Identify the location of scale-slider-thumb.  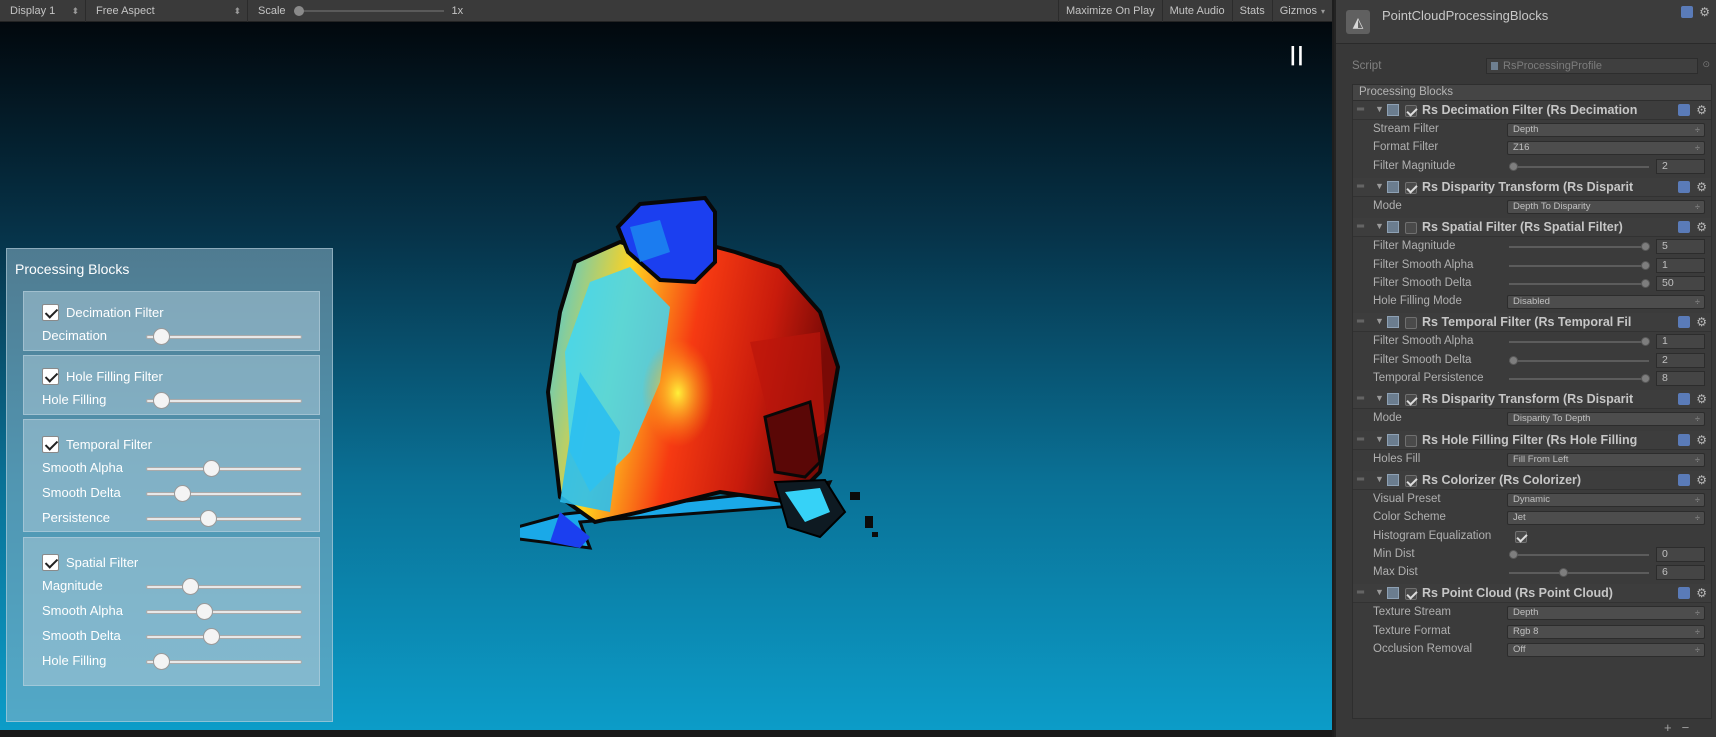
(298, 10).